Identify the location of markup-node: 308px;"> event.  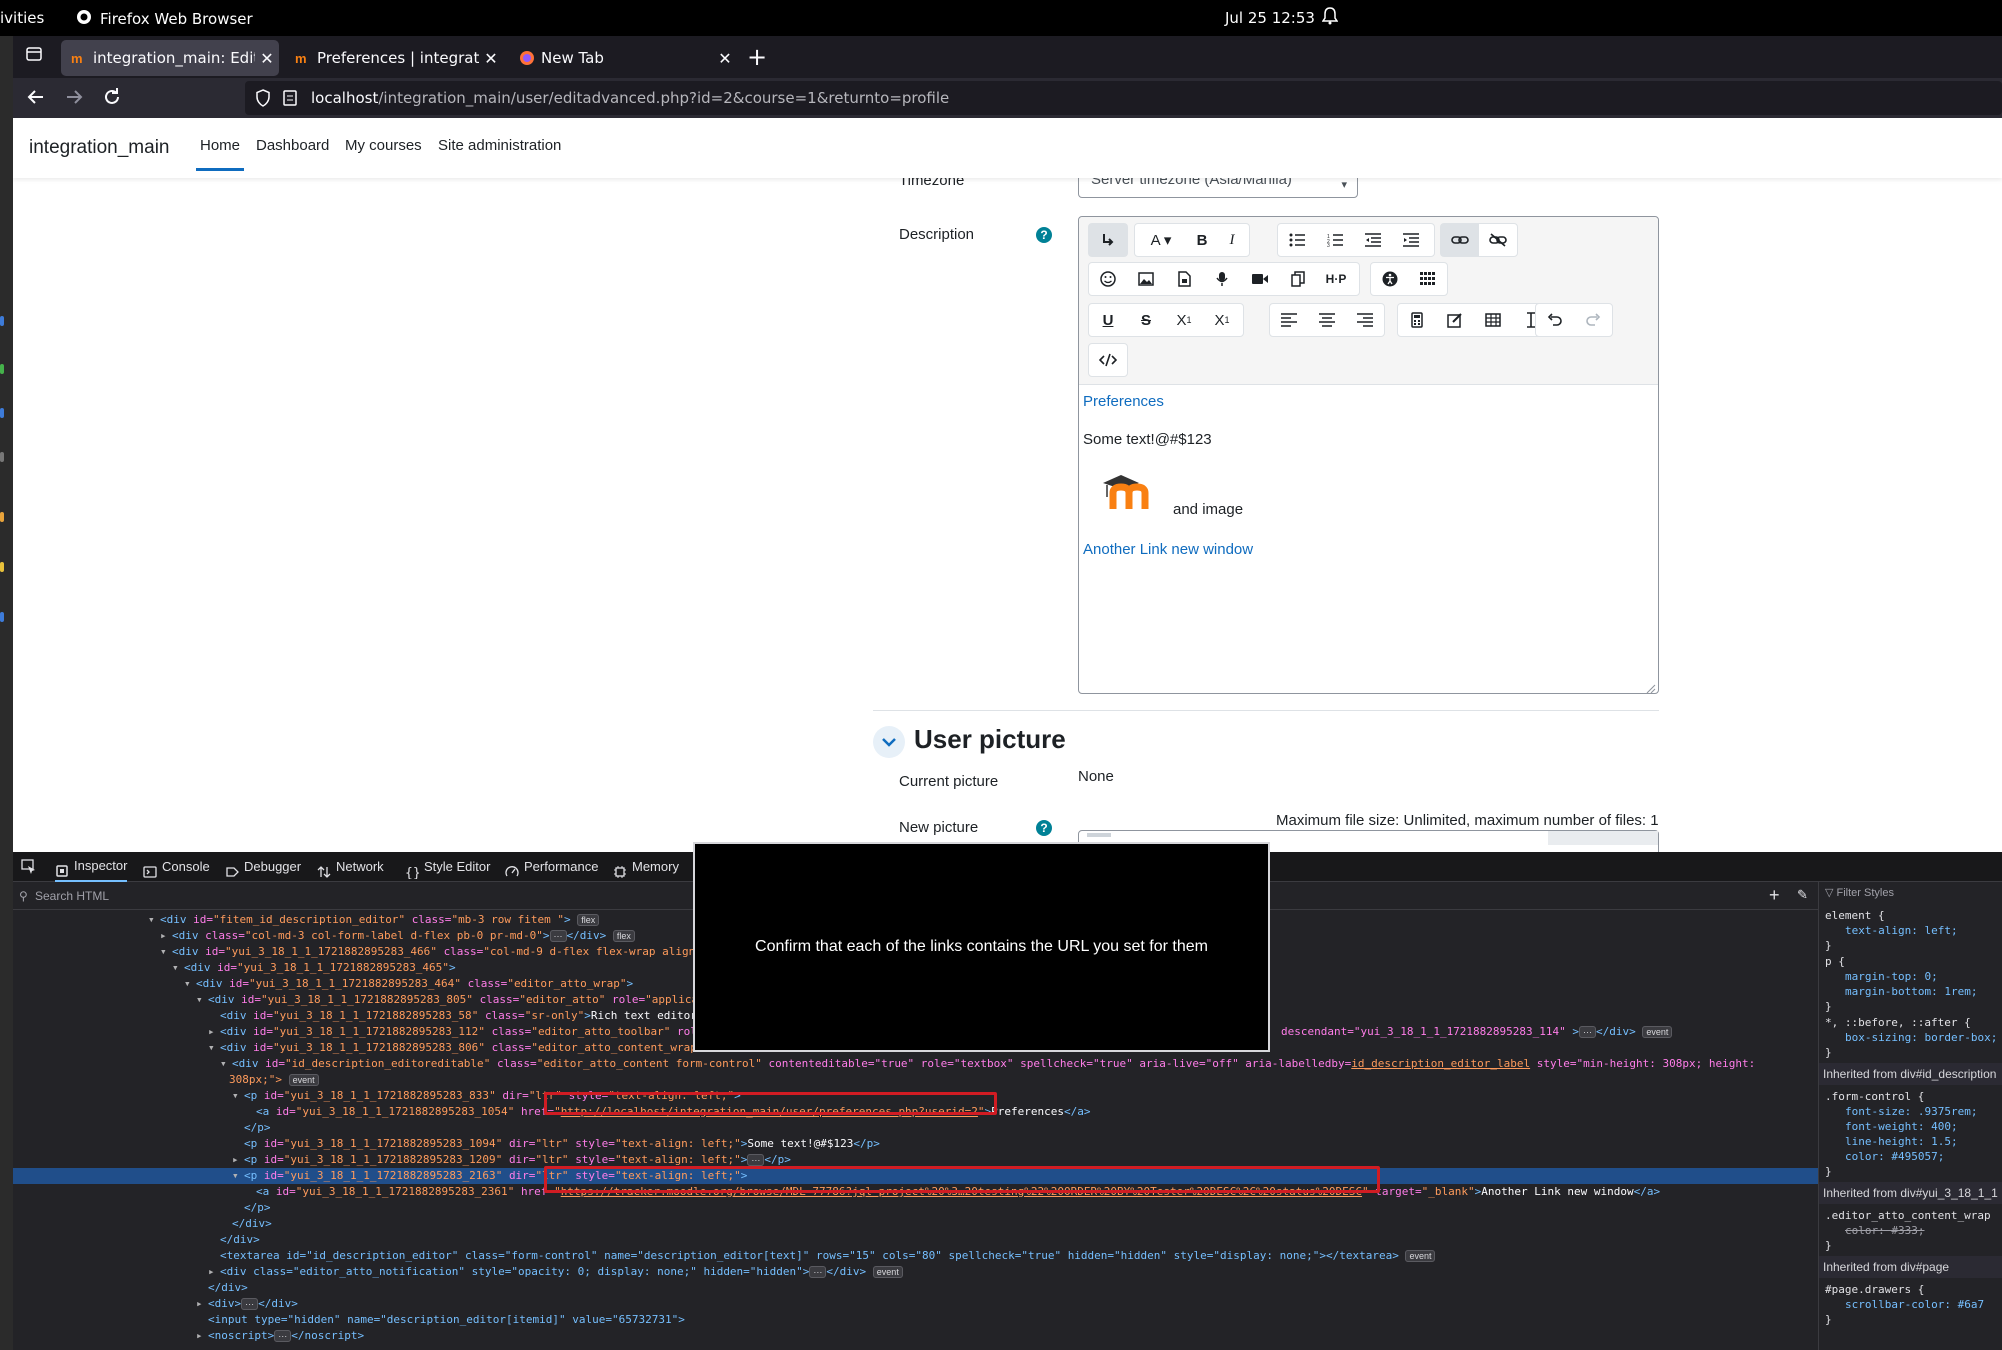
(915, 1080).